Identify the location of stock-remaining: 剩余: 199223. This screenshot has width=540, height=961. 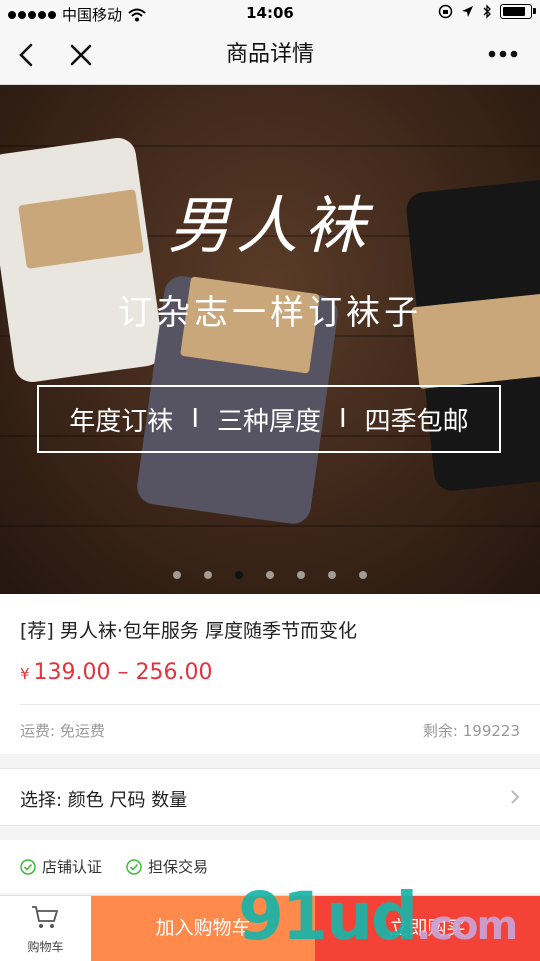
(471, 731).